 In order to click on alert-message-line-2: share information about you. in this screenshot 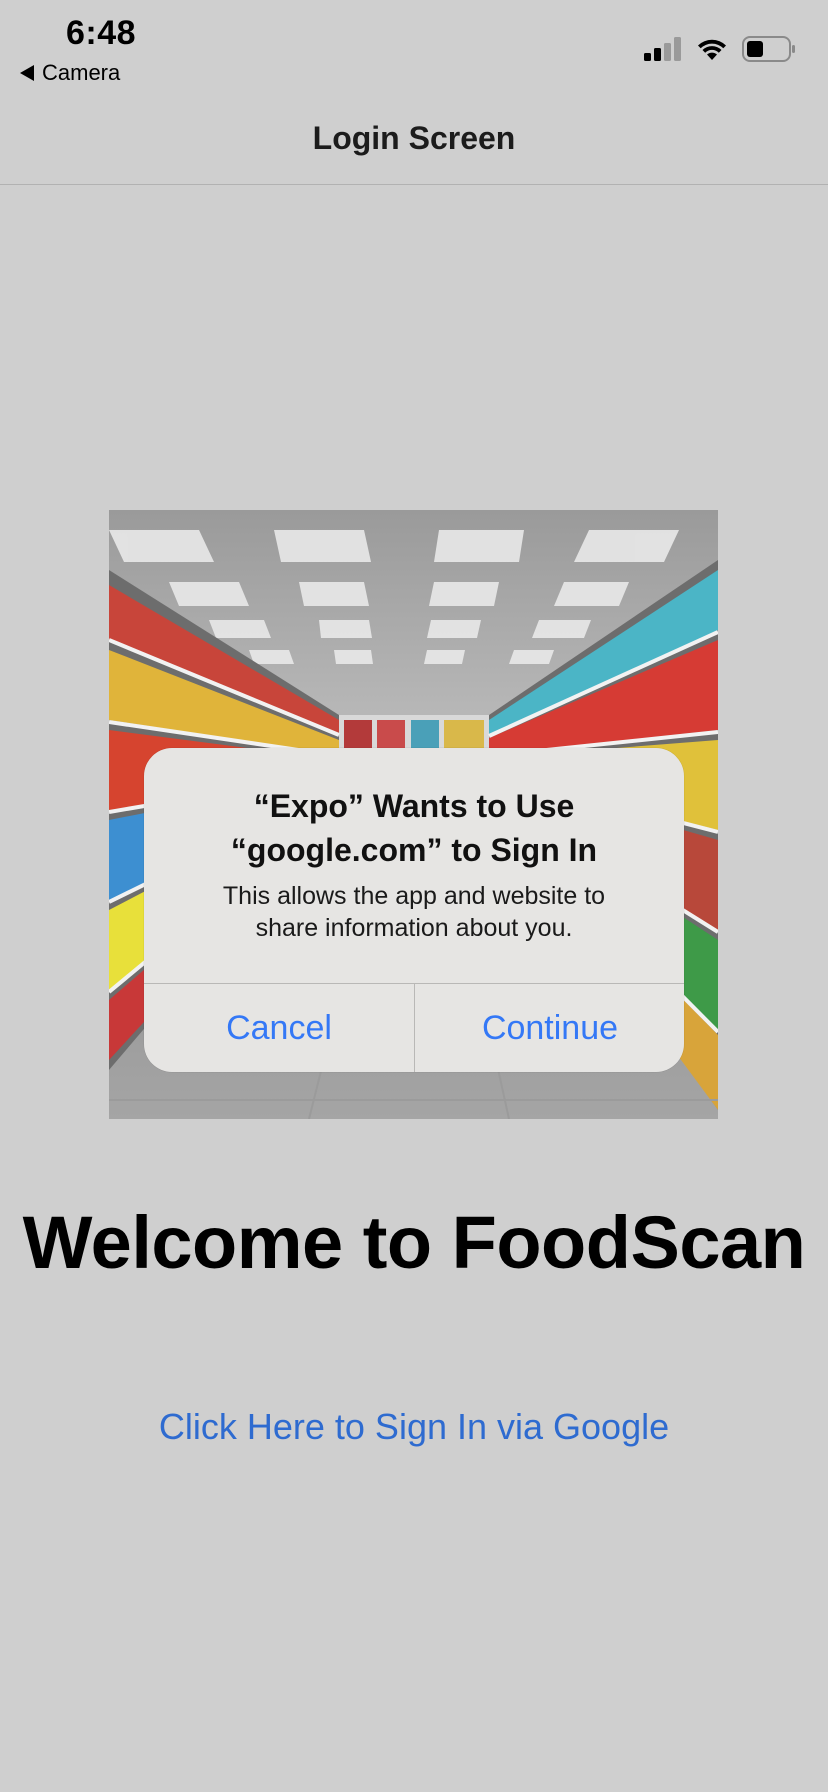, I will do `click(414, 928)`.